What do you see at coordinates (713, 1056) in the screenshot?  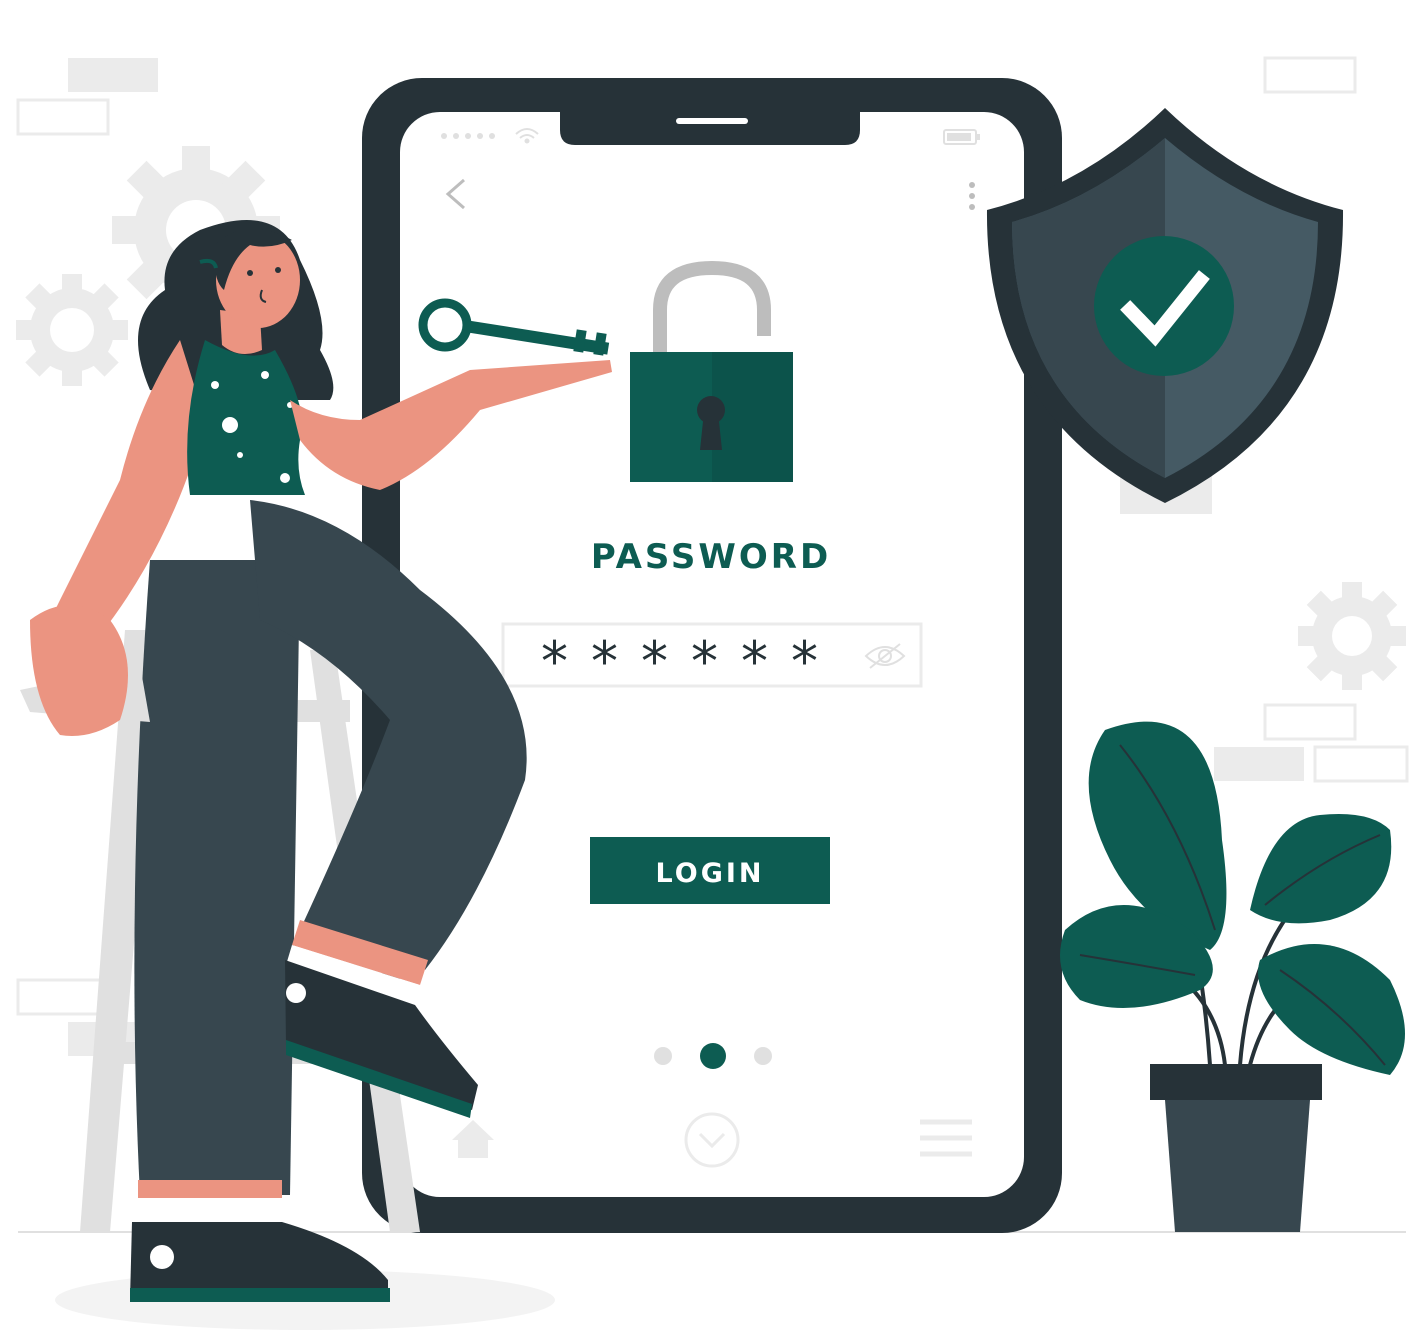 I see `page-dot-active` at bounding box center [713, 1056].